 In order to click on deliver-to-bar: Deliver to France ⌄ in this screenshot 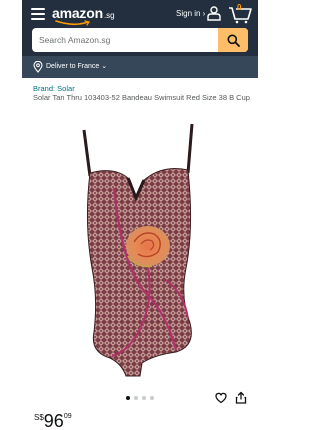, I will do `click(140, 67)`.